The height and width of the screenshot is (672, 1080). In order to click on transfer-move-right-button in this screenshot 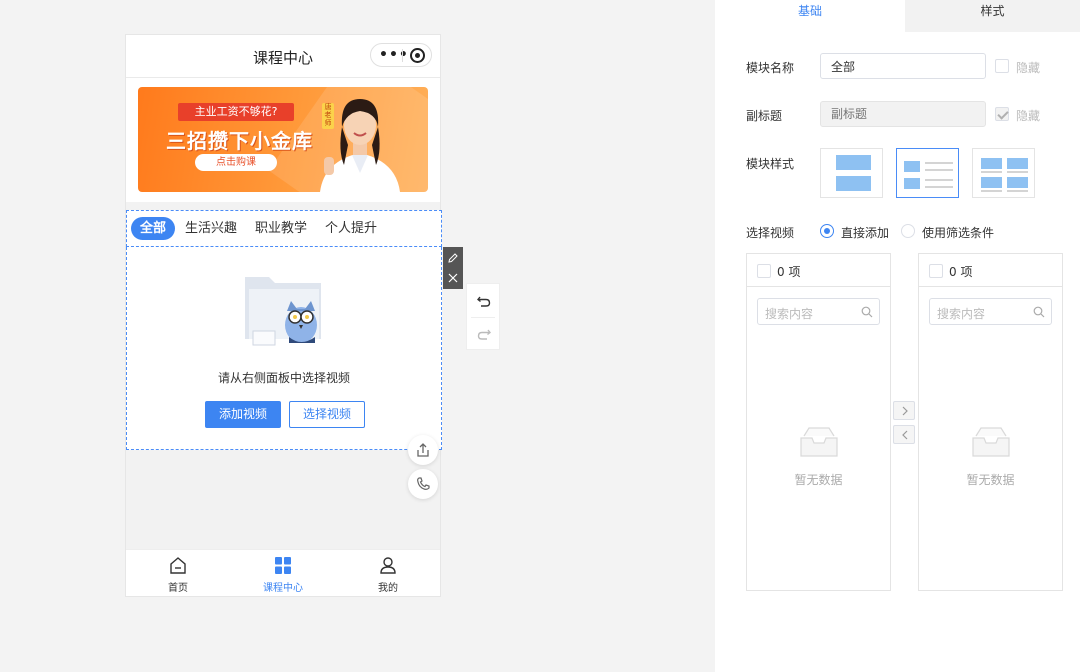, I will do `click(904, 410)`.